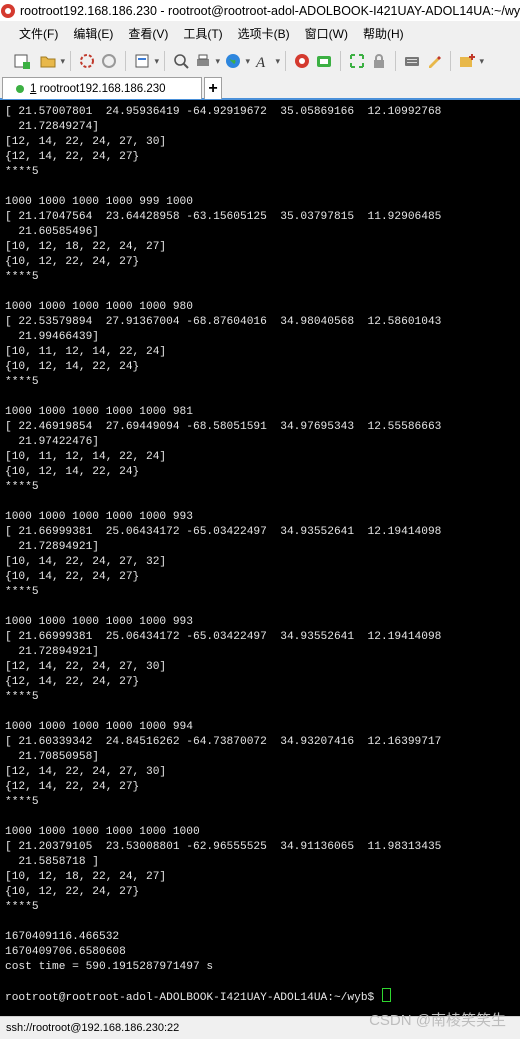  I want to click on menu-help: 帮助(H), so click(383, 33).